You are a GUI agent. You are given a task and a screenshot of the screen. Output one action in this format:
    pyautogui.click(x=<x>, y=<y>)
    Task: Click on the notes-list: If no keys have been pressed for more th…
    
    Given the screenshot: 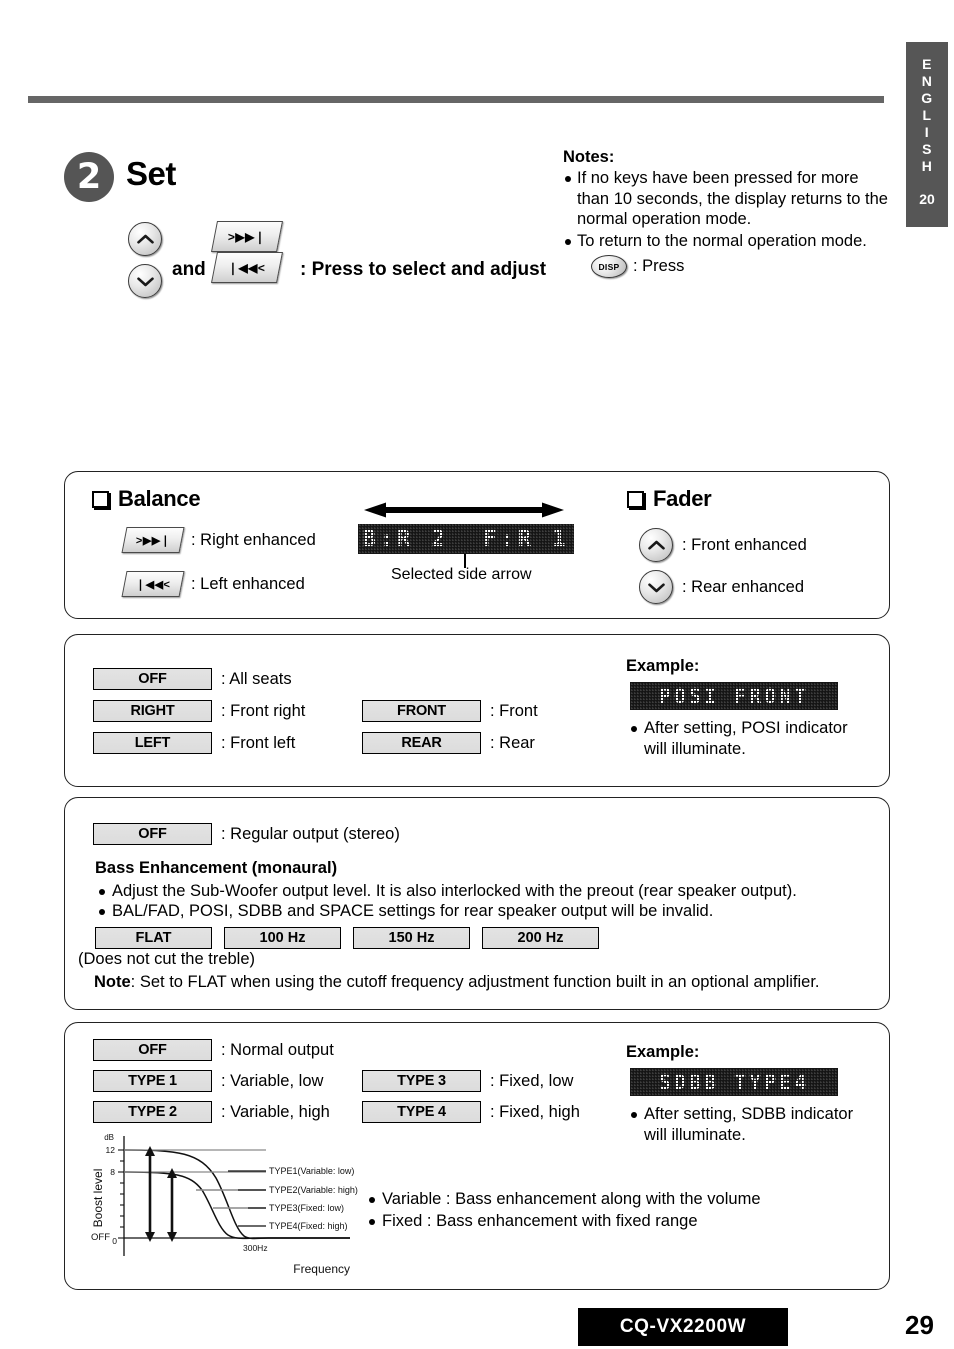 What is the action you would take?
    pyautogui.click(x=728, y=209)
    